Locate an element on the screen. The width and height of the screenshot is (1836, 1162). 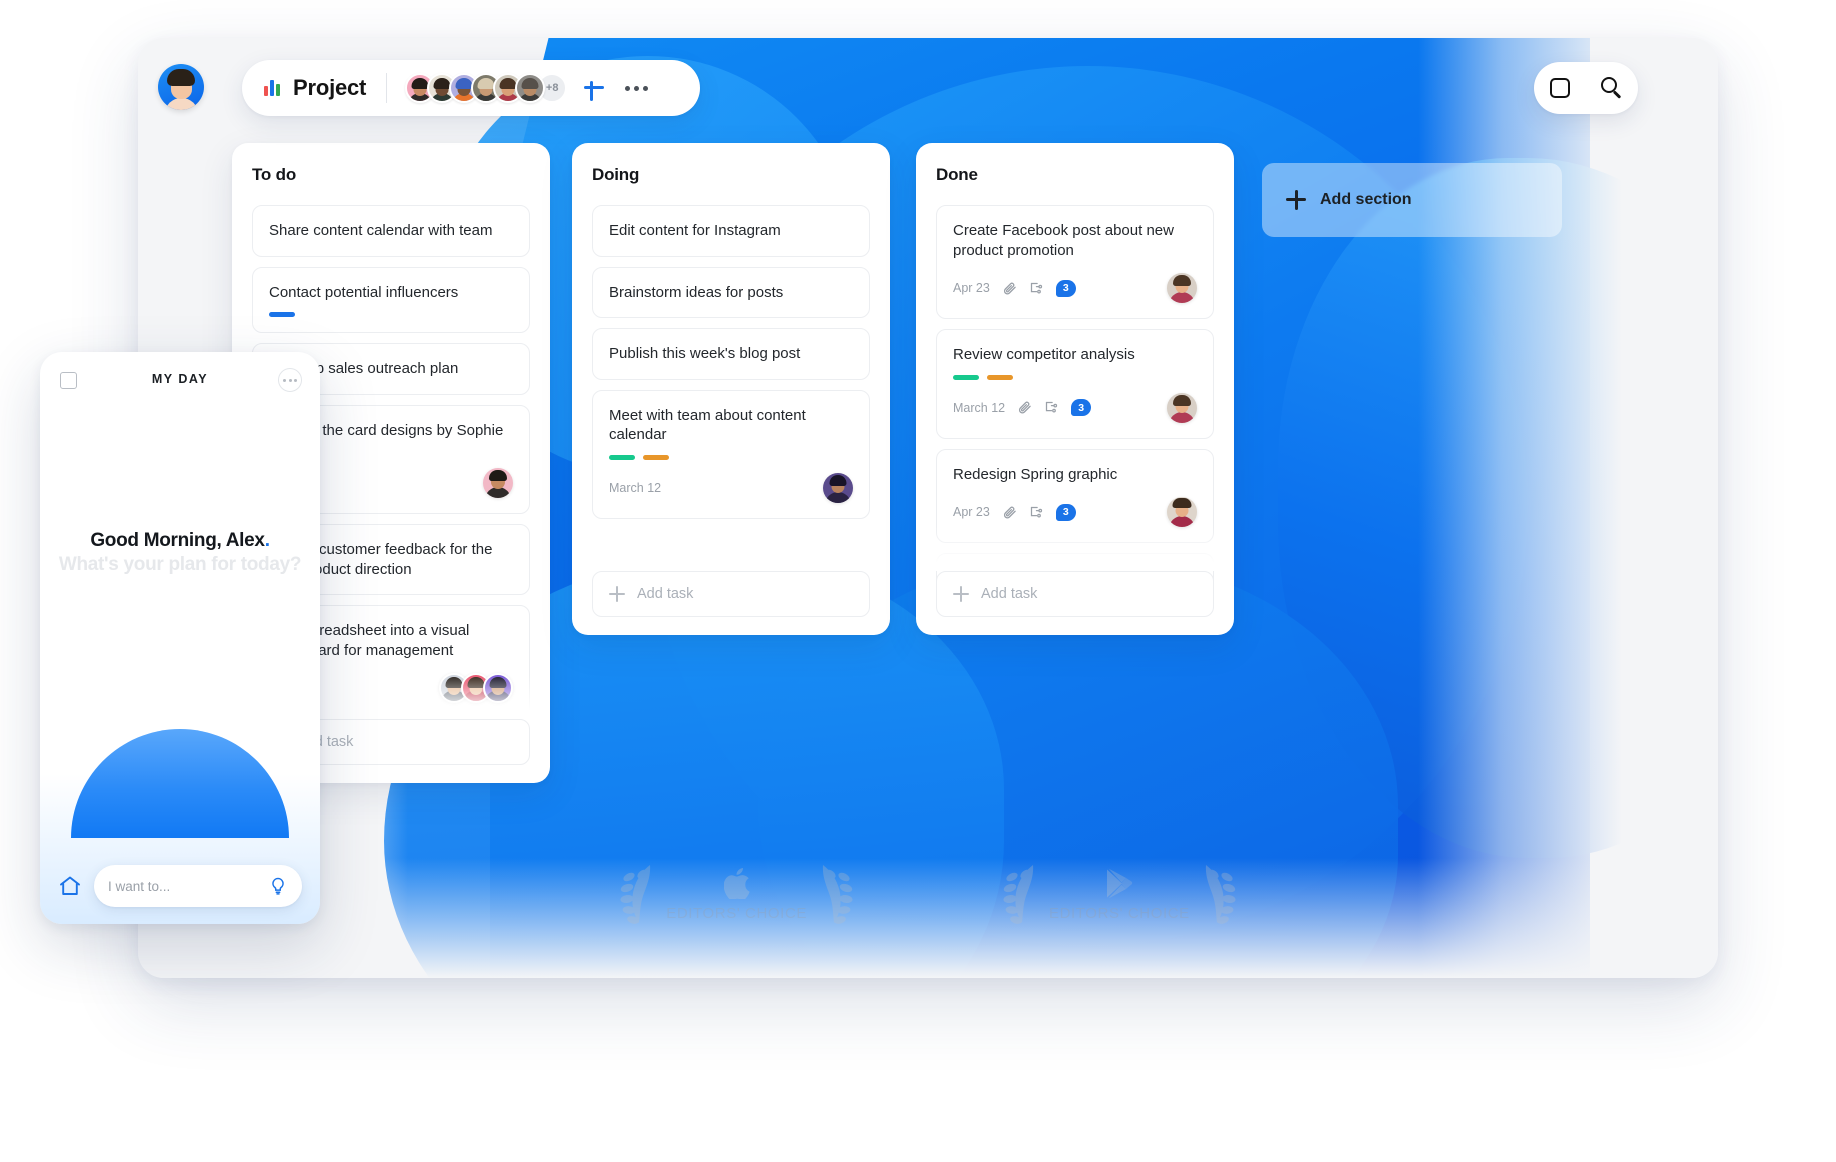
divider is located at coordinates (387, 88).